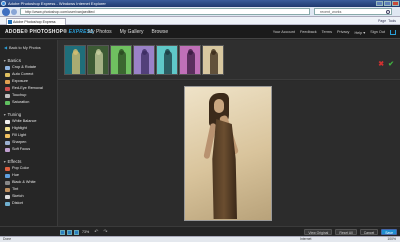  I want to click on tool-item: Exposure, so click(29, 81).